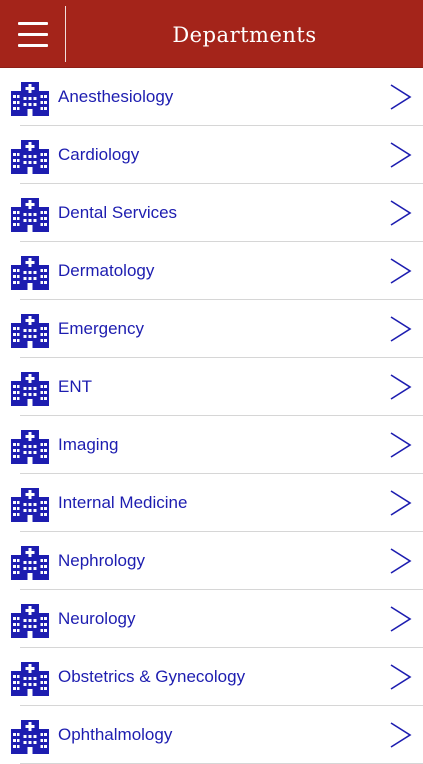  Describe the element at coordinates (97, 618) in the screenshot. I see `list-item-label: Neurology` at that location.